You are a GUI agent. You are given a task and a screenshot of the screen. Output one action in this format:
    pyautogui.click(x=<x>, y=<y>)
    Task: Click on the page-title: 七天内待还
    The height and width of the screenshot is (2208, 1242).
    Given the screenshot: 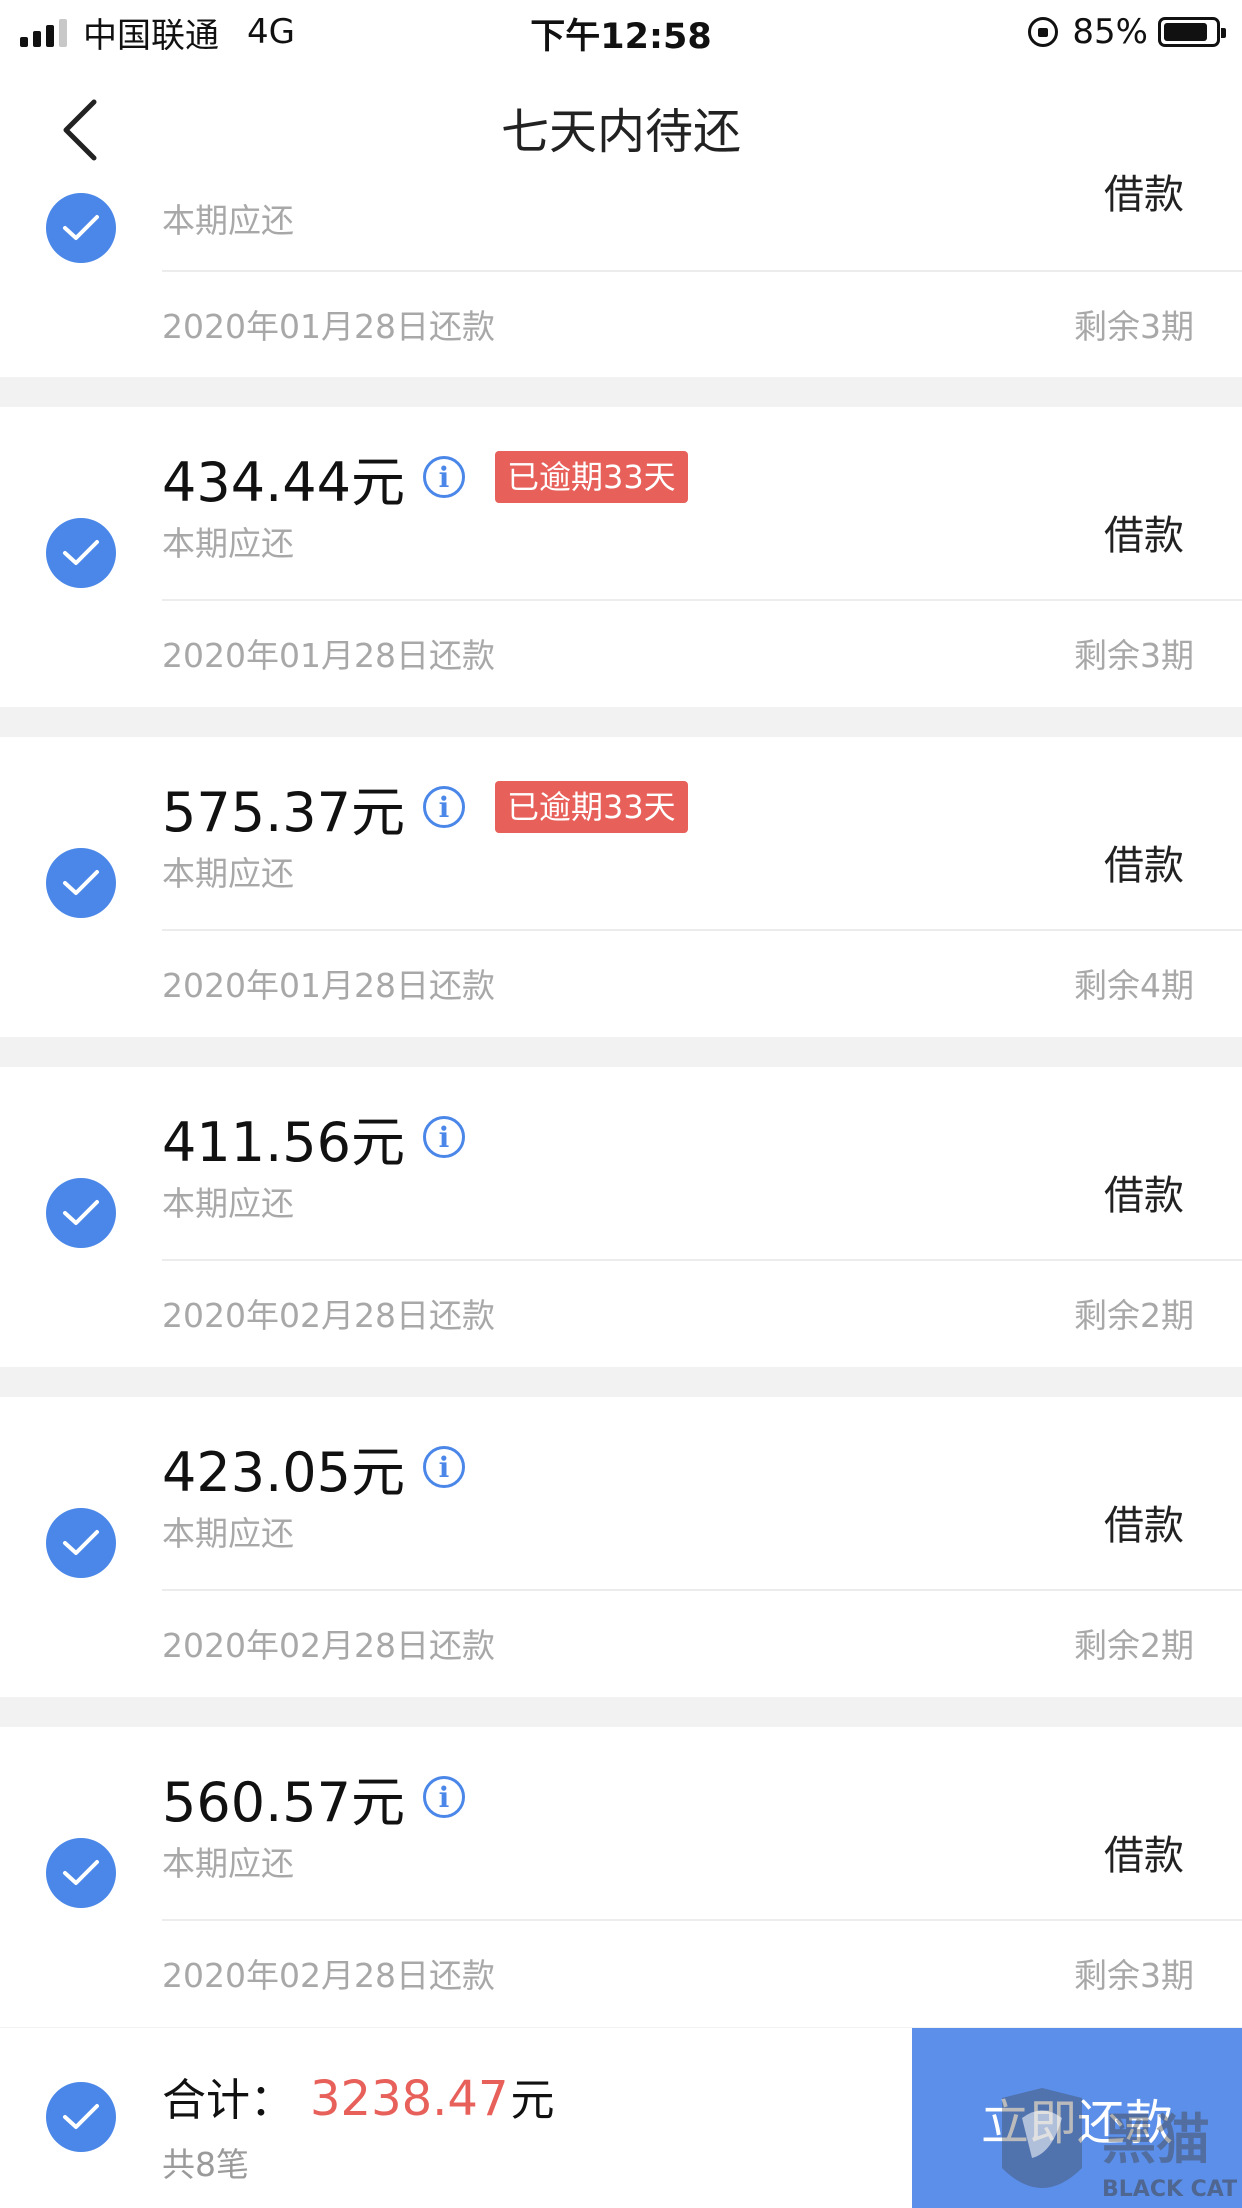 What is the action you would take?
    pyautogui.click(x=620, y=132)
    